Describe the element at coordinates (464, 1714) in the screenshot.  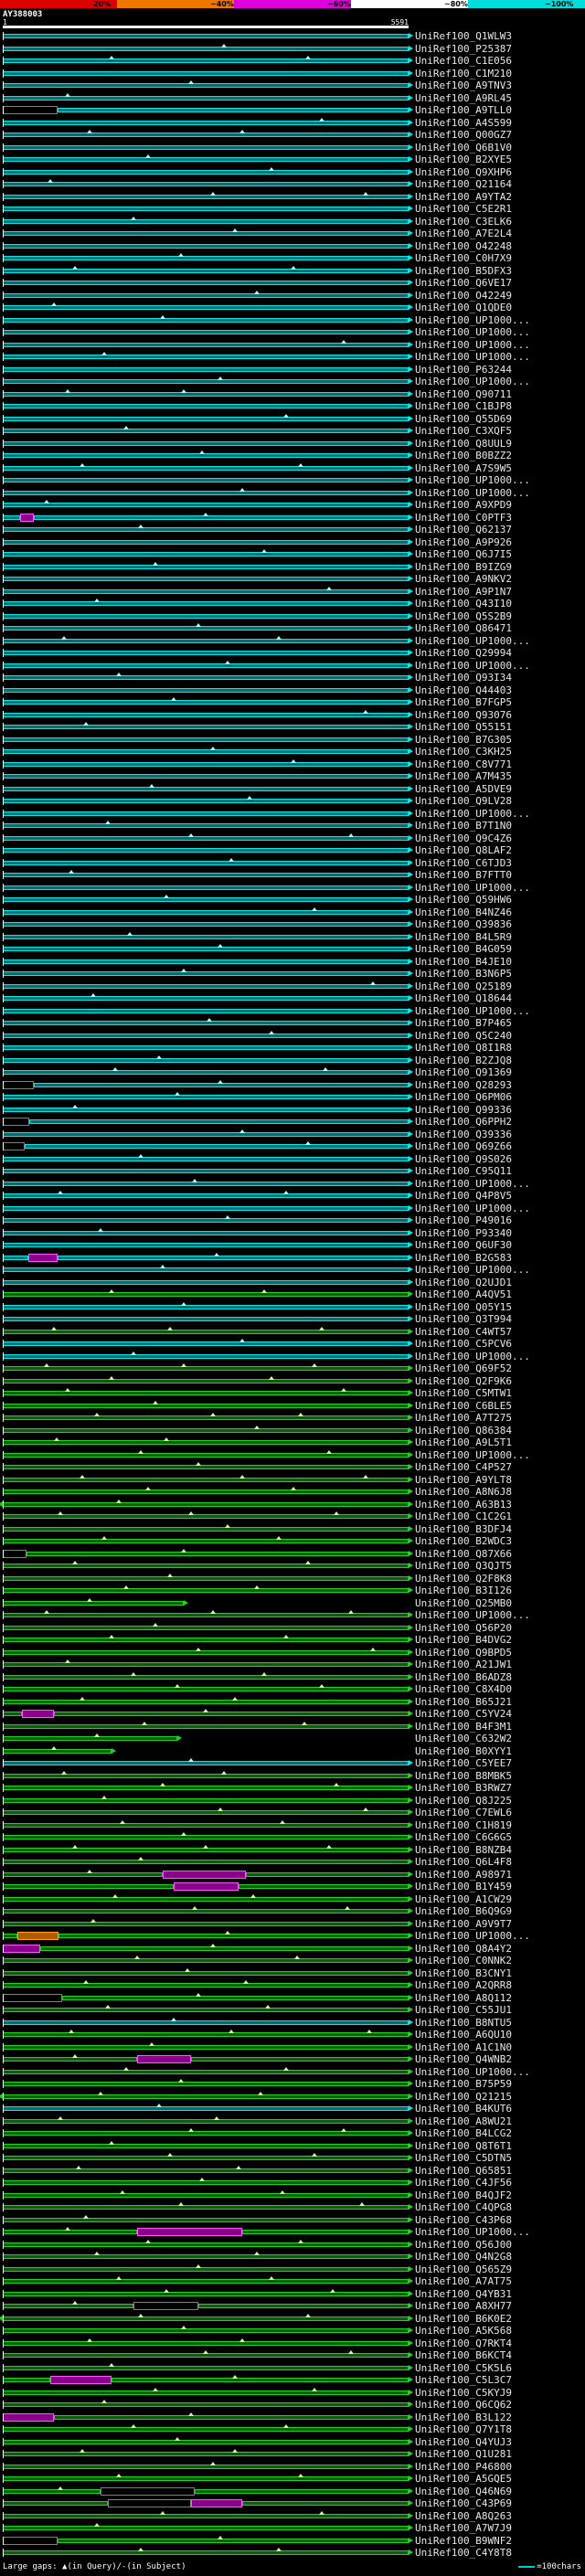
I see `hit-label: UniRef100_C5YV24` at that location.